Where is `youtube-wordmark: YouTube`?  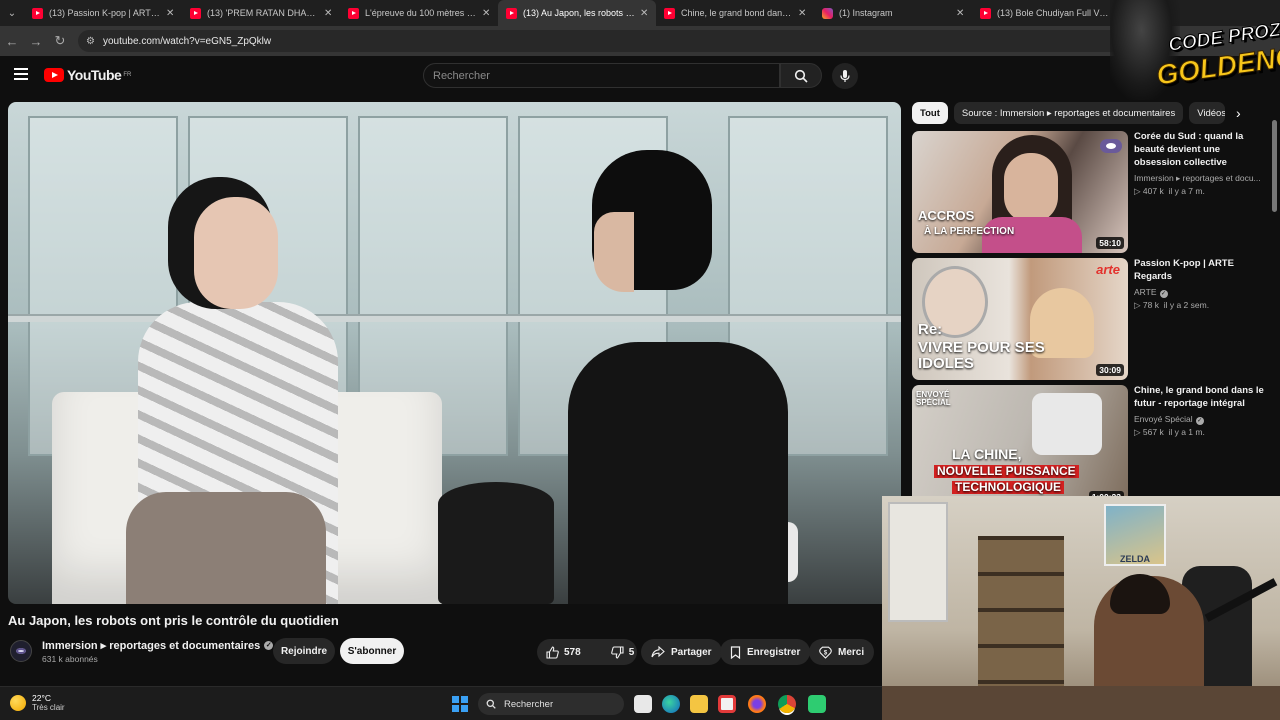 youtube-wordmark: YouTube is located at coordinates (94, 75).